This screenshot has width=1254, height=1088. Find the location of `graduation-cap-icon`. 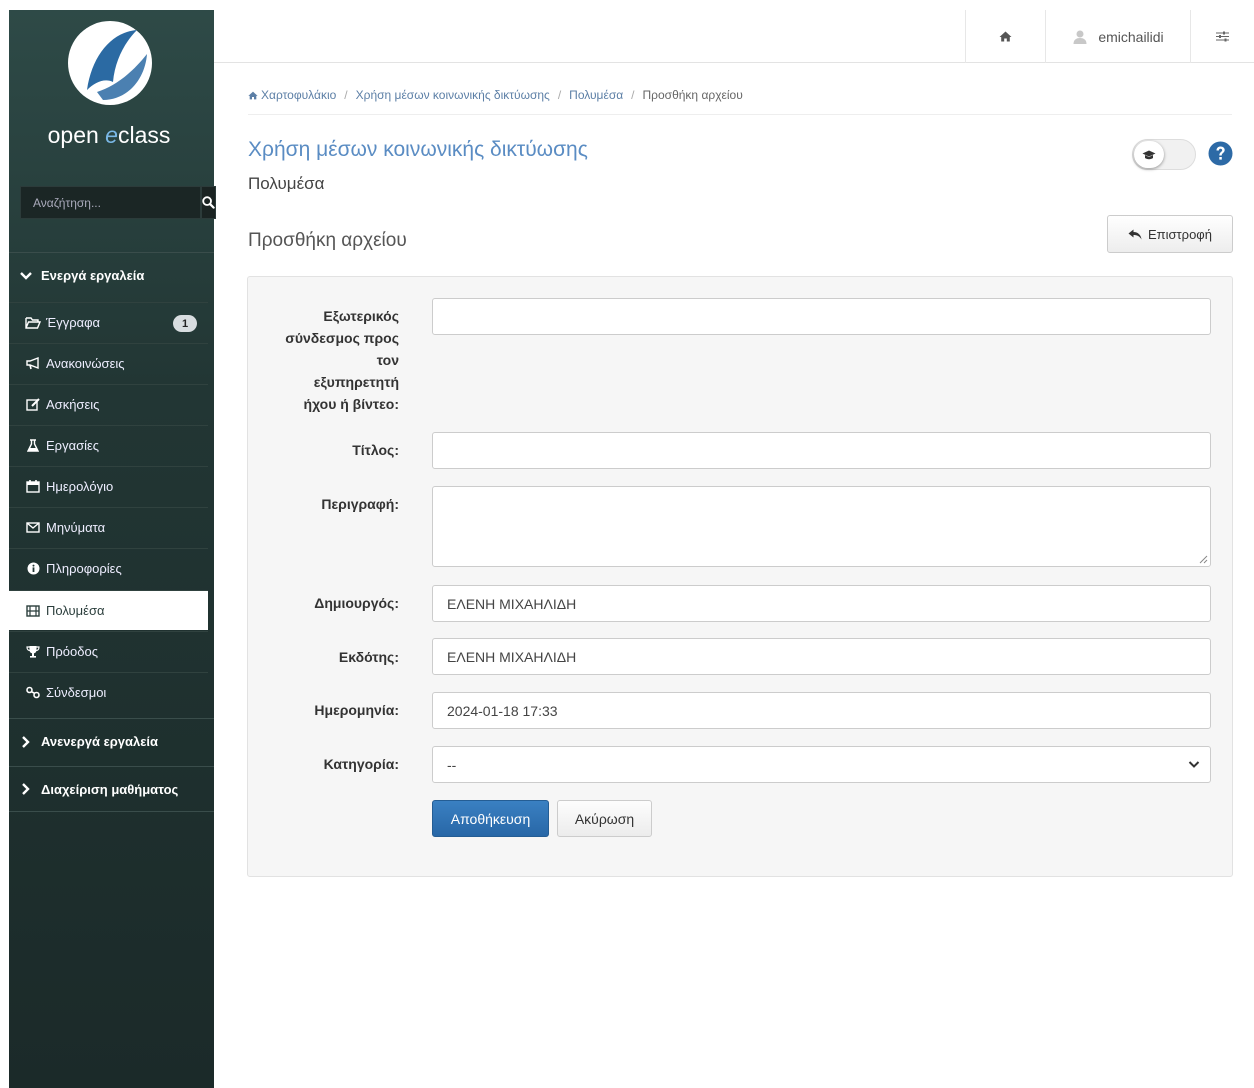

graduation-cap-icon is located at coordinates (1149, 154).